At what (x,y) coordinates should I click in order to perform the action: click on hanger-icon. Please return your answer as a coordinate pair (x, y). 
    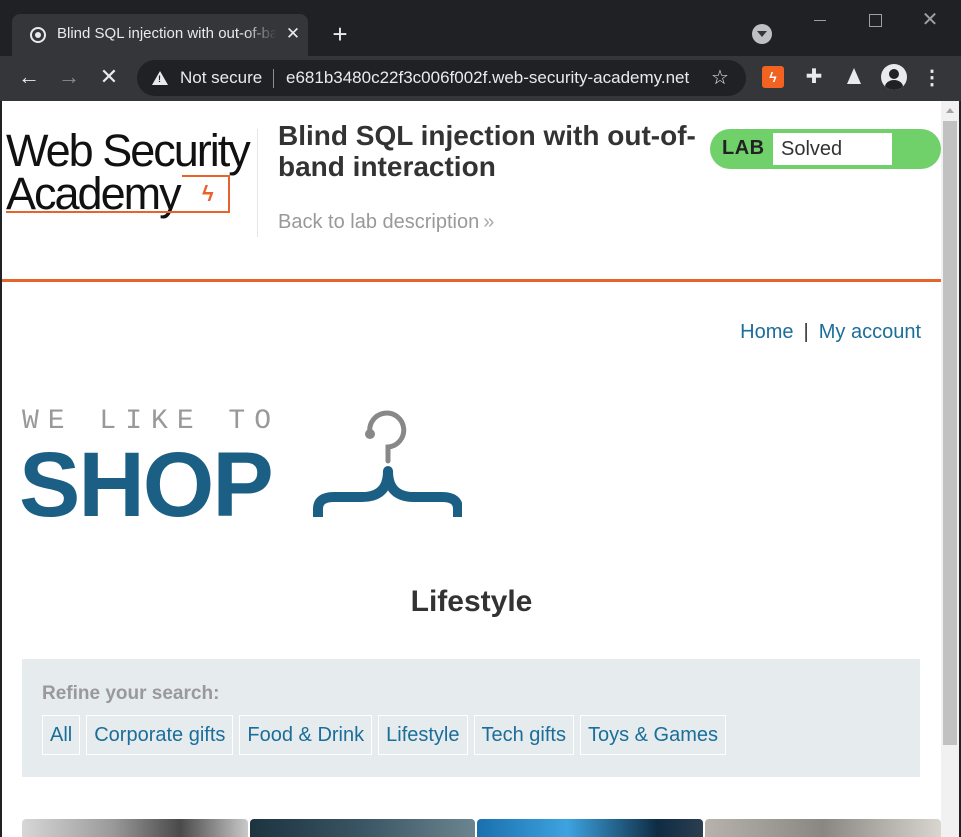
    Looking at the image, I should click on (387, 463).